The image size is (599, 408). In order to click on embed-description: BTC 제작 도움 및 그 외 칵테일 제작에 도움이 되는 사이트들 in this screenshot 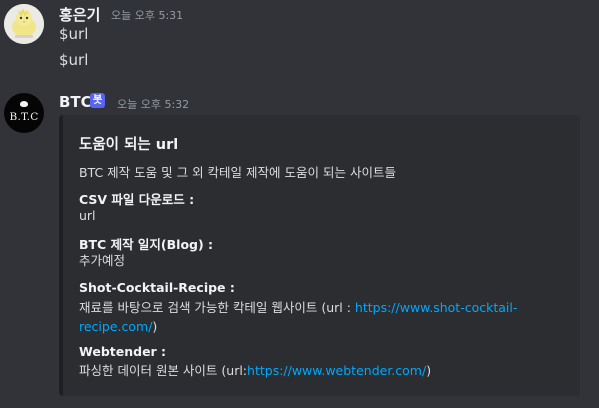, I will do `click(237, 172)`.